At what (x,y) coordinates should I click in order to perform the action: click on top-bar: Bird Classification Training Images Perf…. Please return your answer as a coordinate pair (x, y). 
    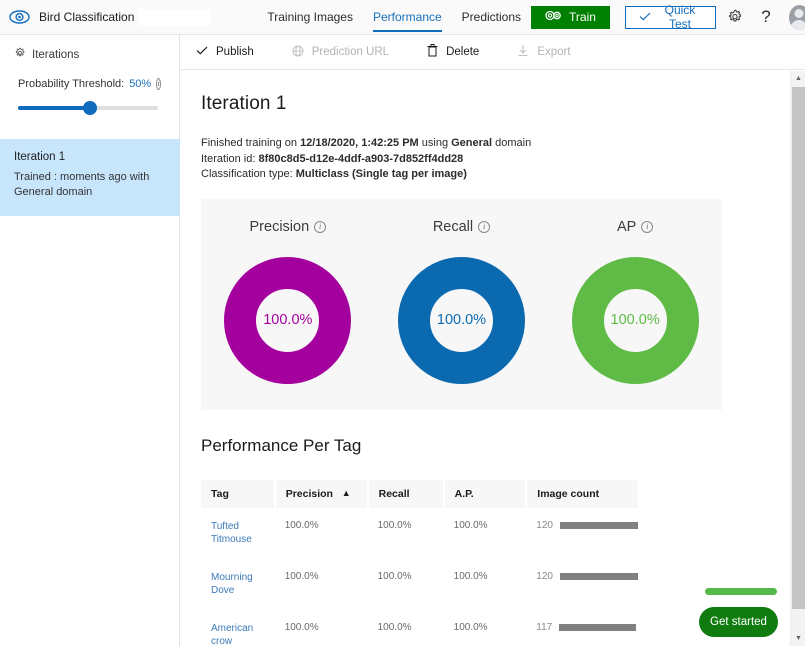
    Looking at the image, I should click on (402, 17).